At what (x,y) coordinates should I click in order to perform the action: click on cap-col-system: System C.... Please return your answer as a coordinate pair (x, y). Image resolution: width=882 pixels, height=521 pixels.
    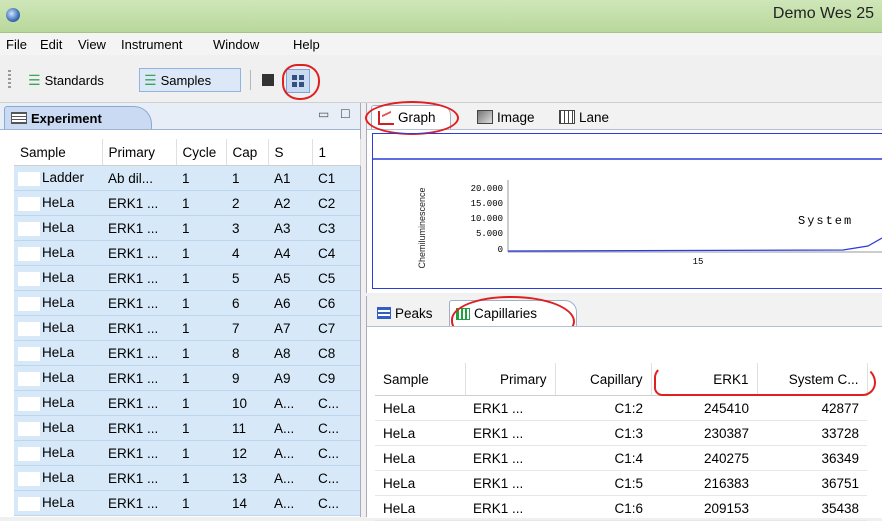
    Looking at the image, I should click on (812, 379).